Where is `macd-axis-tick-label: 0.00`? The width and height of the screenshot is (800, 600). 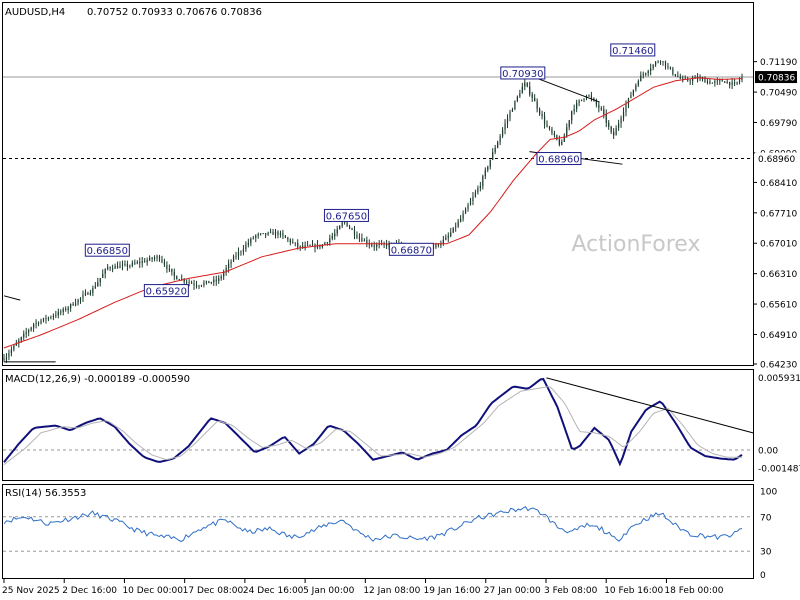 macd-axis-tick-label: 0.00 is located at coordinates (768, 451).